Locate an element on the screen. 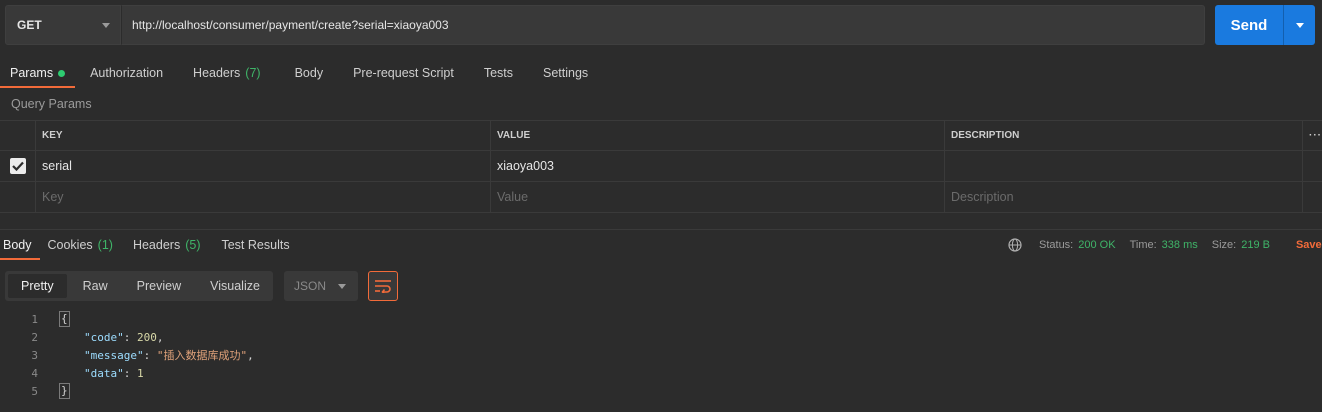 The width and height of the screenshot is (1322, 412). param-key: serial is located at coordinates (57, 166).